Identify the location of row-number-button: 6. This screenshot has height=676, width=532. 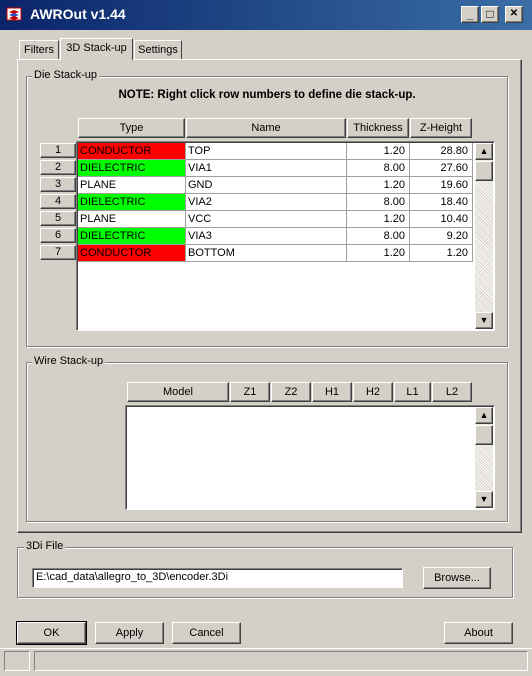
(58, 235).